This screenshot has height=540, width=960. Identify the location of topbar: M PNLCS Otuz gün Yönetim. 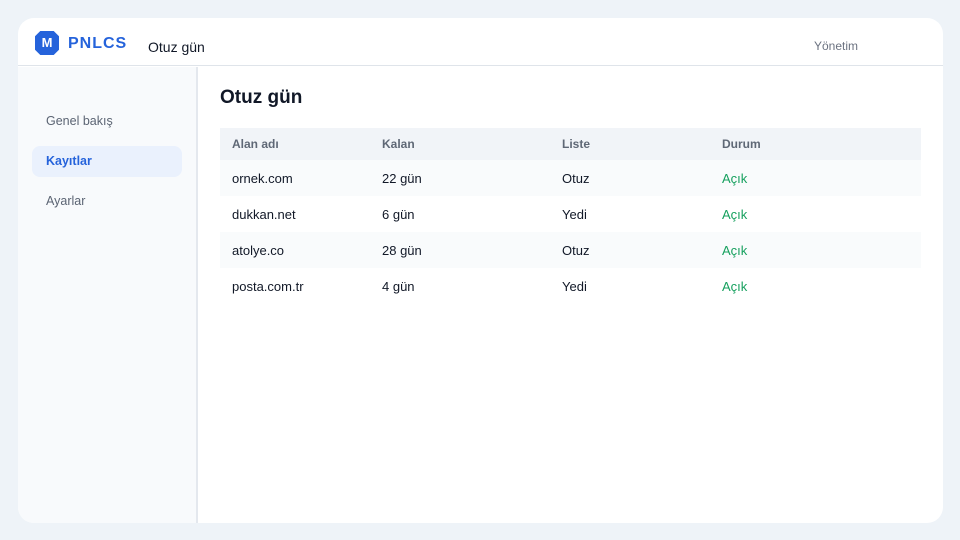
(480, 42).